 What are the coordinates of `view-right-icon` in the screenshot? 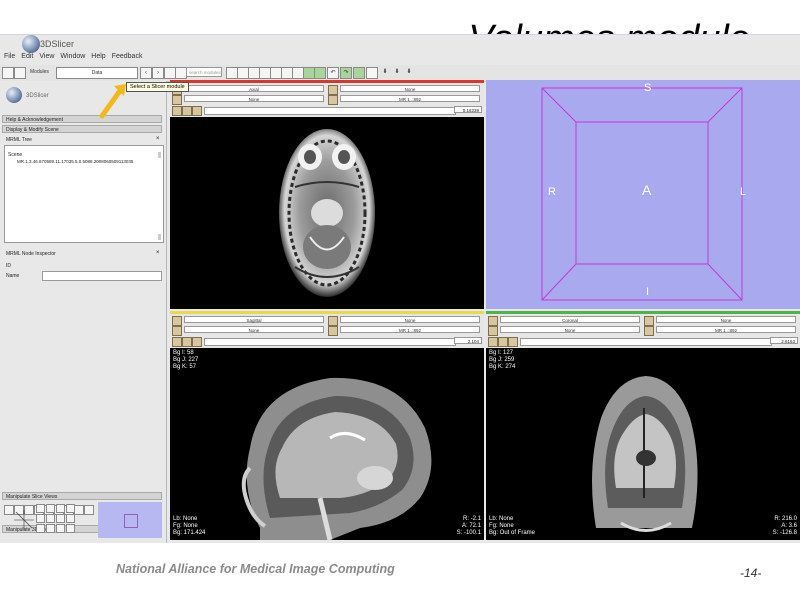 It's located at (50, 518).